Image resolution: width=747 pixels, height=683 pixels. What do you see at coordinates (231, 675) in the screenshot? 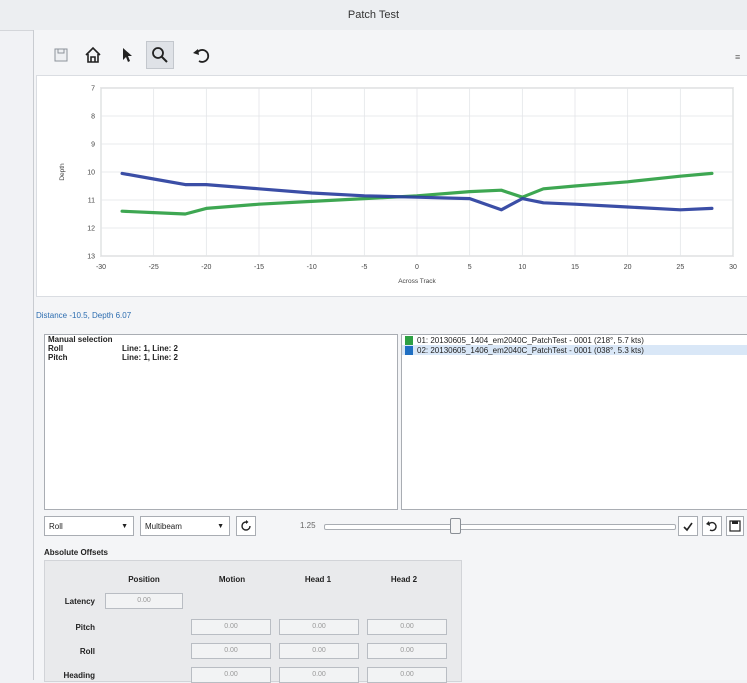
I see `heading-motion-field: 0.00` at bounding box center [231, 675].